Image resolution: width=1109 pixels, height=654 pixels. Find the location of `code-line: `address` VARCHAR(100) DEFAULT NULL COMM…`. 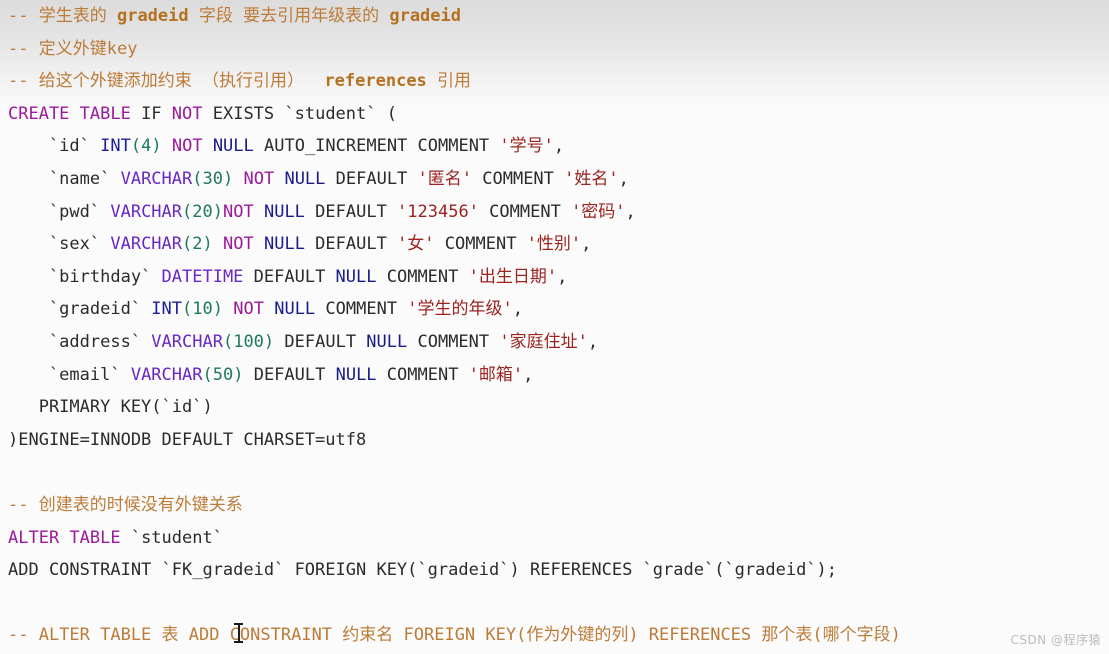

code-line: `address` VARCHAR(100) DEFAULT NULL COMM… is located at coordinates (554, 342).